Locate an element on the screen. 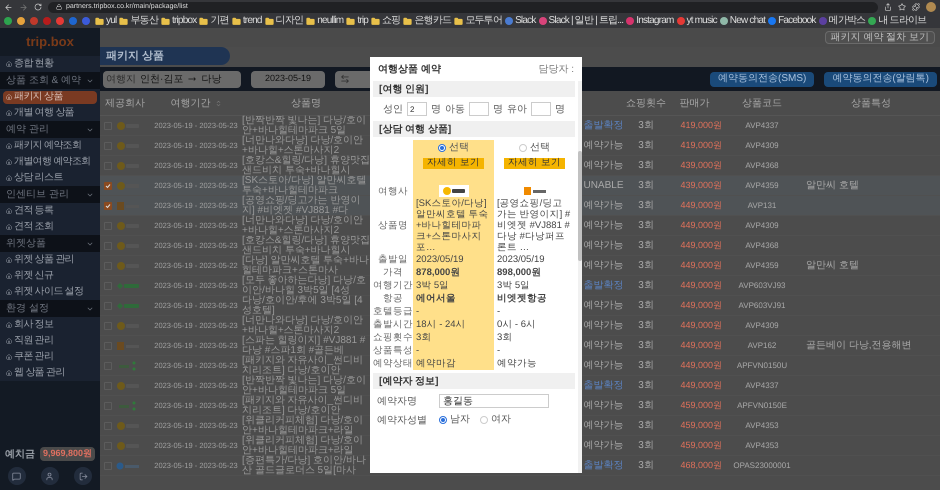  share-icon is located at coordinates (888, 7).